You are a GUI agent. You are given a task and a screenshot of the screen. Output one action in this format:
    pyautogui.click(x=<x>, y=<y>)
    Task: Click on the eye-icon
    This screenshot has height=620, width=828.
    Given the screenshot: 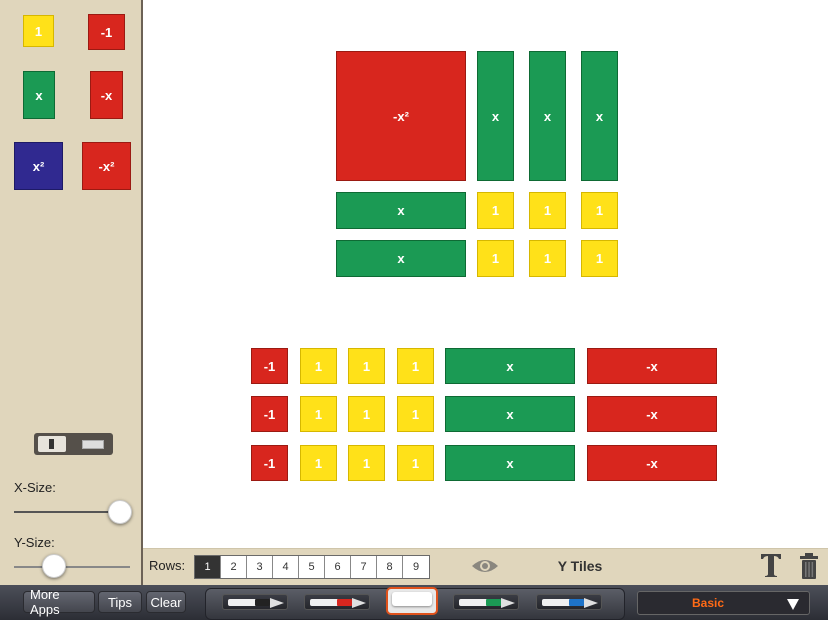 What is the action you would take?
    pyautogui.click(x=485, y=566)
    